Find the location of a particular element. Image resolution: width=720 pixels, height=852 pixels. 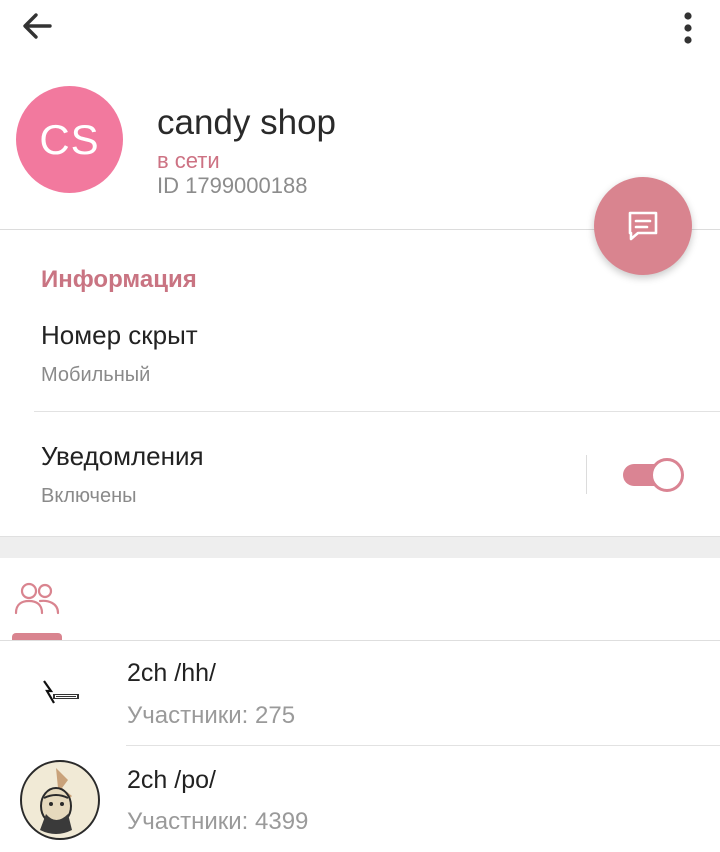

info-divider is located at coordinates (377, 411).